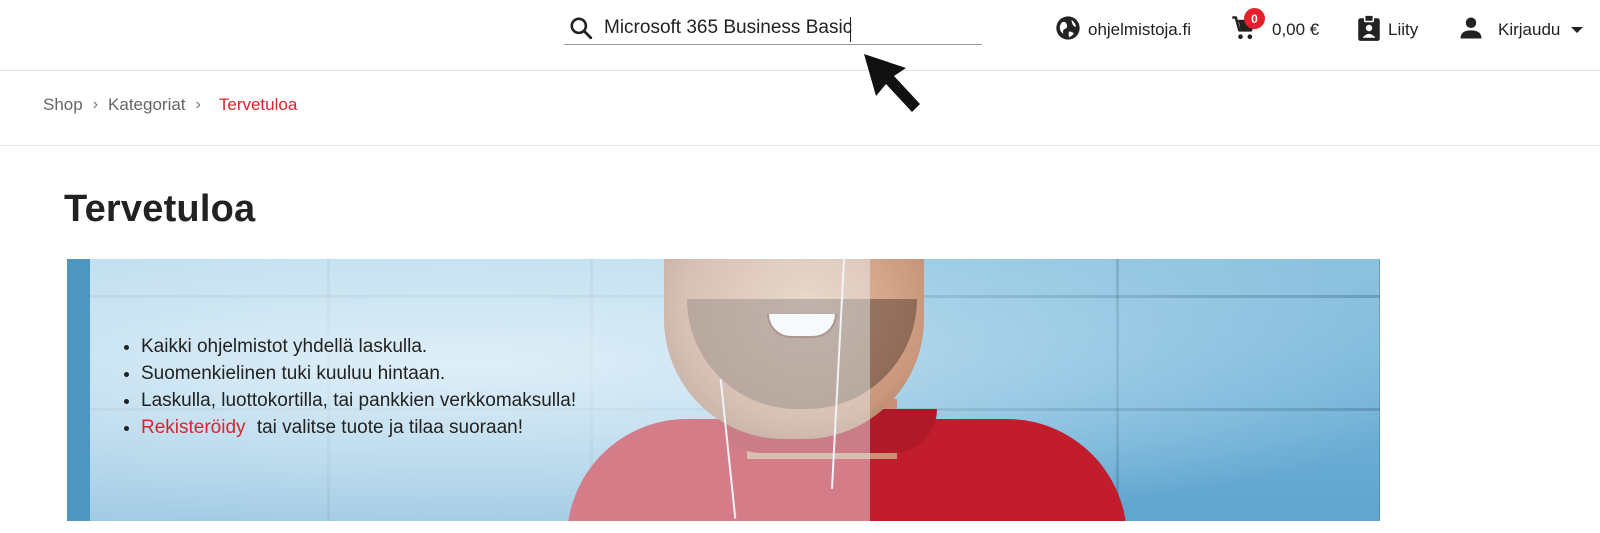  Describe the element at coordinates (1254, 18) in the screenshot. I see `cart-count-badge: 0` at that location.